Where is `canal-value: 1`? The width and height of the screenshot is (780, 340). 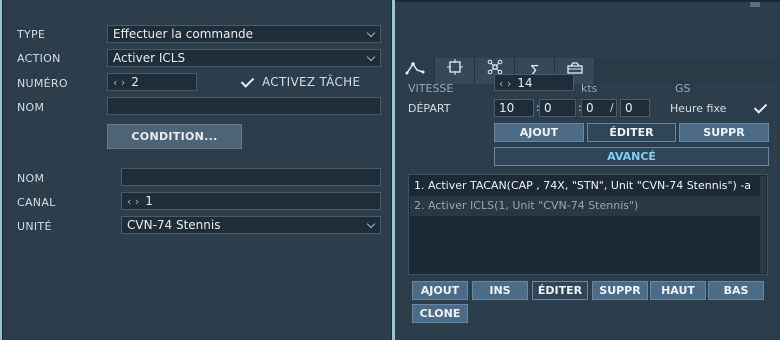 canal-value: 1 is located at coordinates (149, 201).